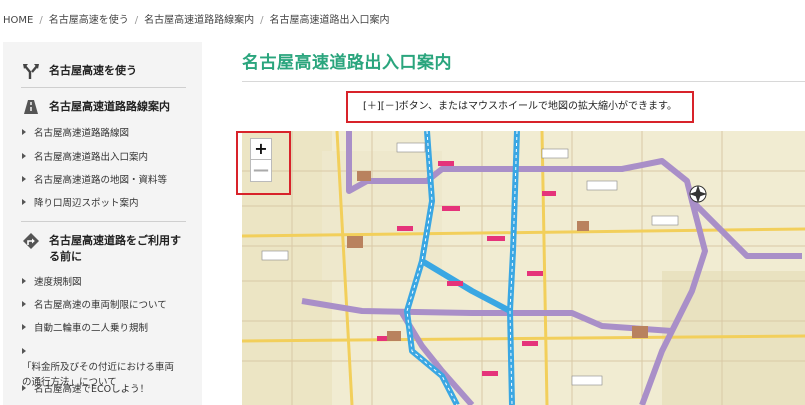 The height and width of the screenshot is (405, 805). I want to click on sidebar-section-route-label: 名古屋高速道路路線案内, so click(109, 106).